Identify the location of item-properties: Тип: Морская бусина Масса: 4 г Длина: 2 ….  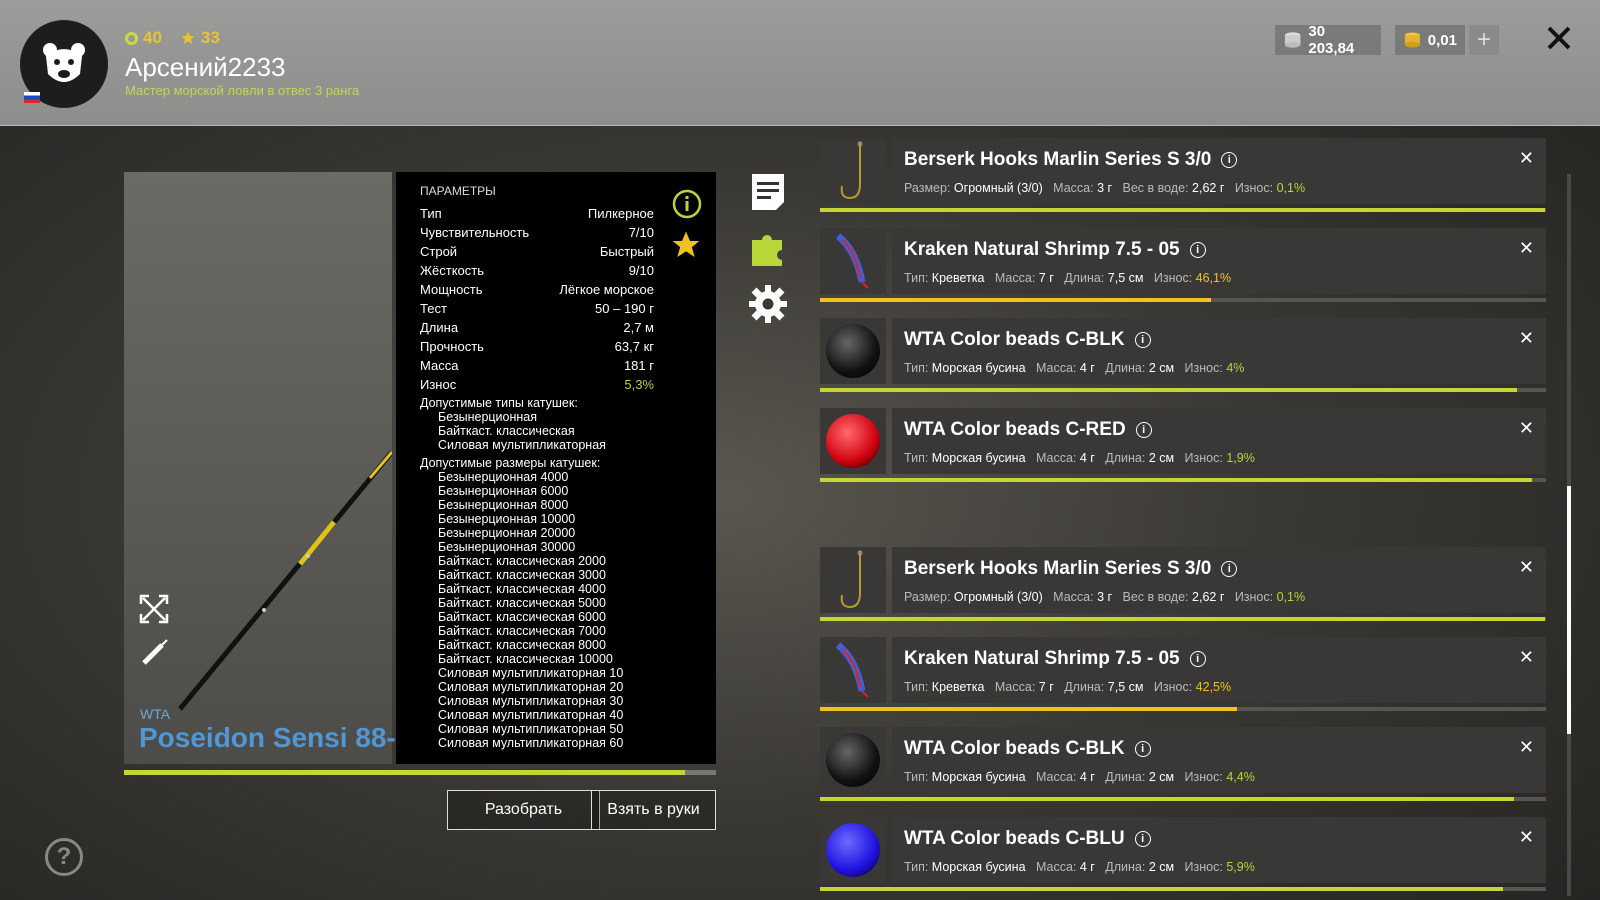
(1074, 368).